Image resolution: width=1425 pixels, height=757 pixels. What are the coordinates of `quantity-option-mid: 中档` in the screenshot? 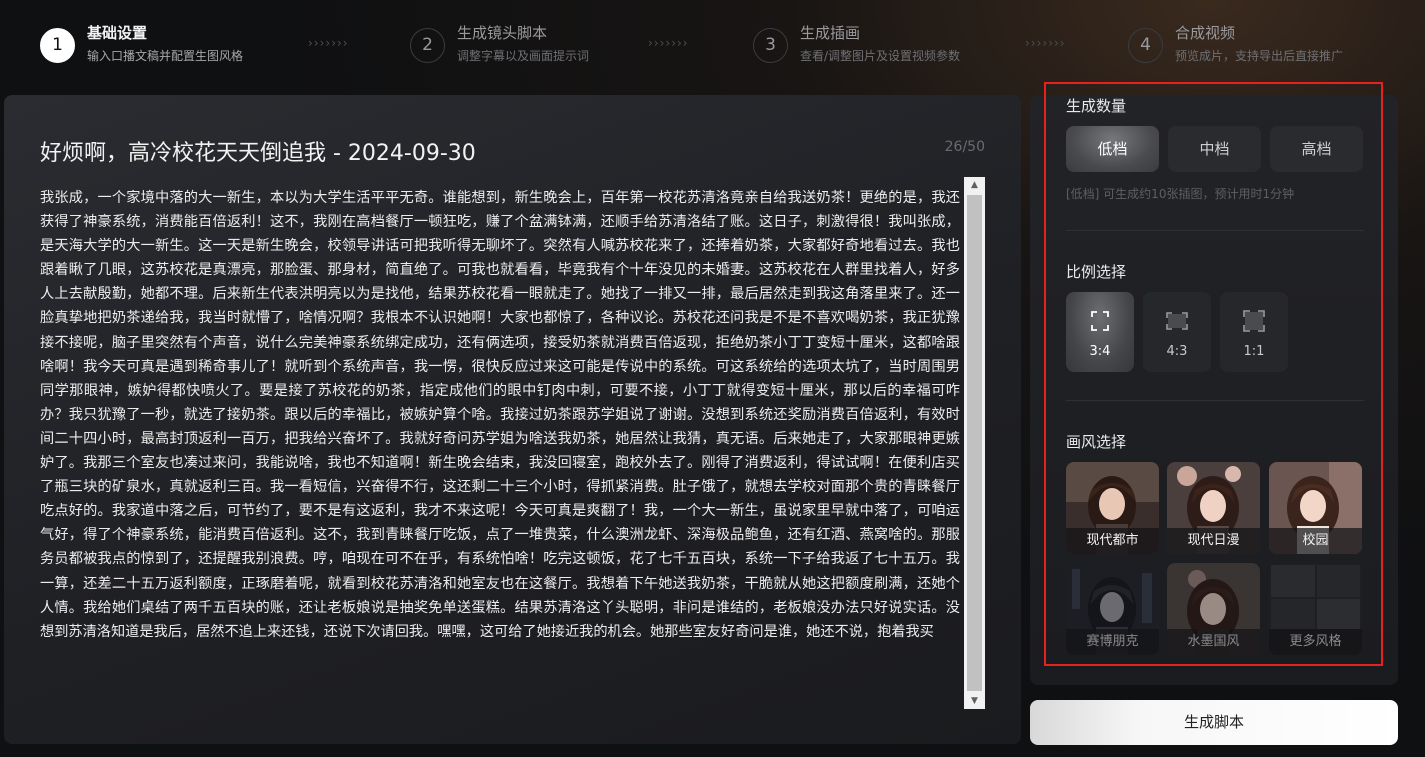 It's located at (1214, 149).